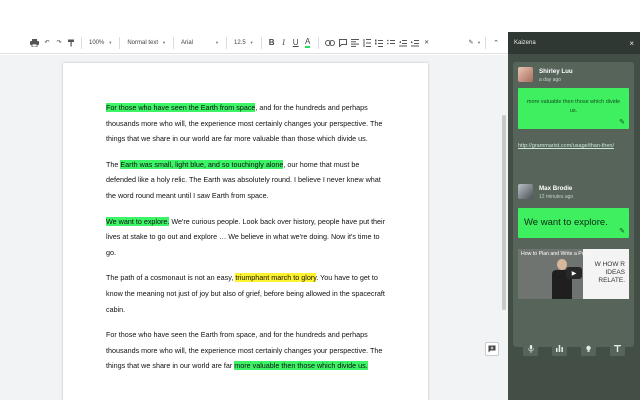  What do you see at coordinates (574, 348) in the screenshot?
I see `panel-actions` at bounding box center [574, 348].